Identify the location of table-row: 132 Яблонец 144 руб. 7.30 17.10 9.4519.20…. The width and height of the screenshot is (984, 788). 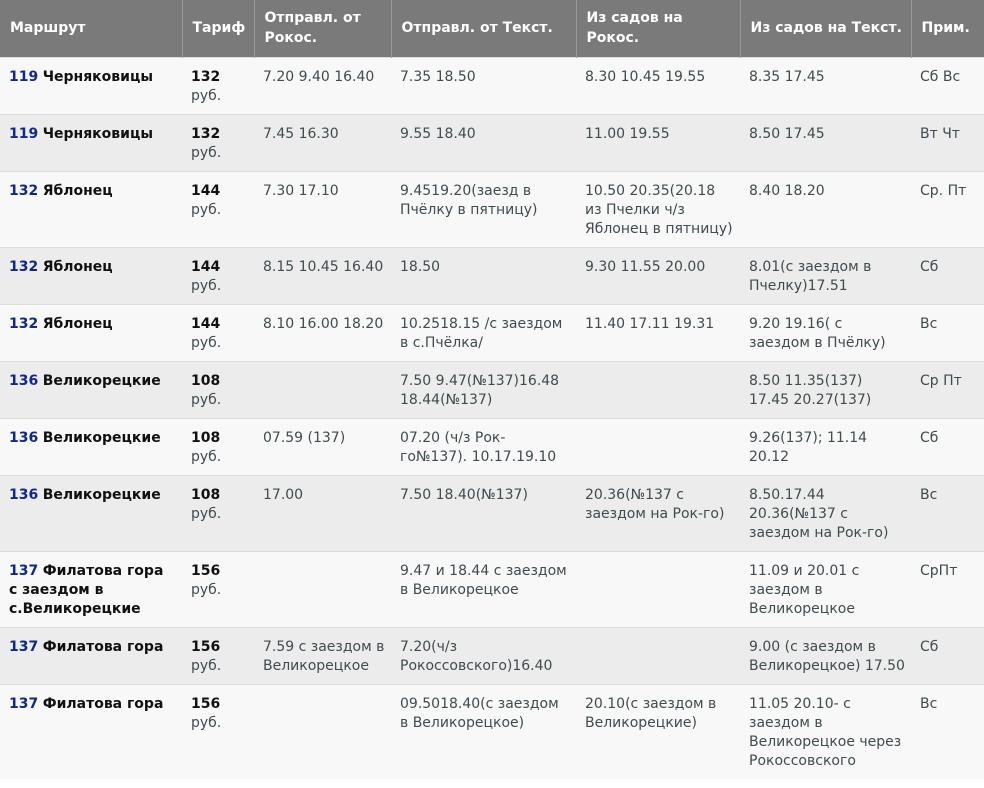
(492, 208).